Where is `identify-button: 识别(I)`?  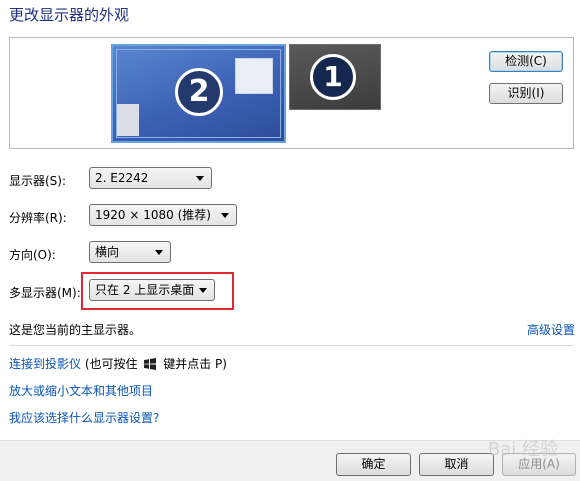
identify-button: 识别(I) is located at coordinates (526, 93).